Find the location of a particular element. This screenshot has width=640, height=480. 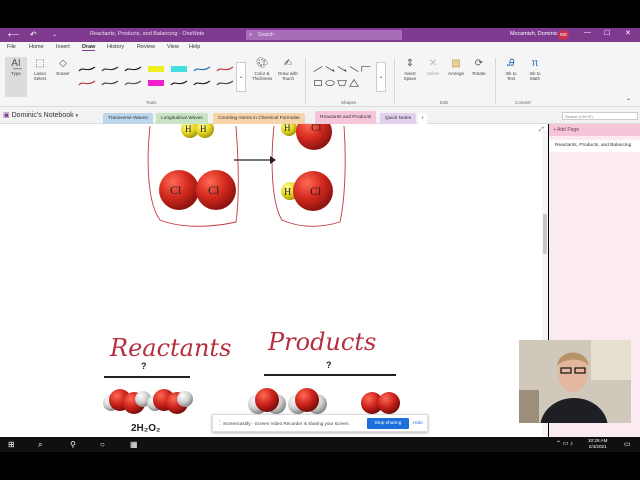

cortana-icon: ⌕ is located at coordinates (40, 444).